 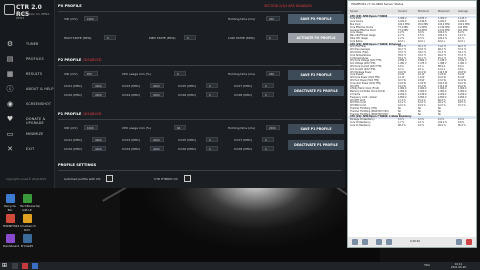 What do you see at coordinates (73, 140) in the screenshot?
I see `p1-ccx1-label: CCX1 (MHz)` at bounding box center [73, 140].